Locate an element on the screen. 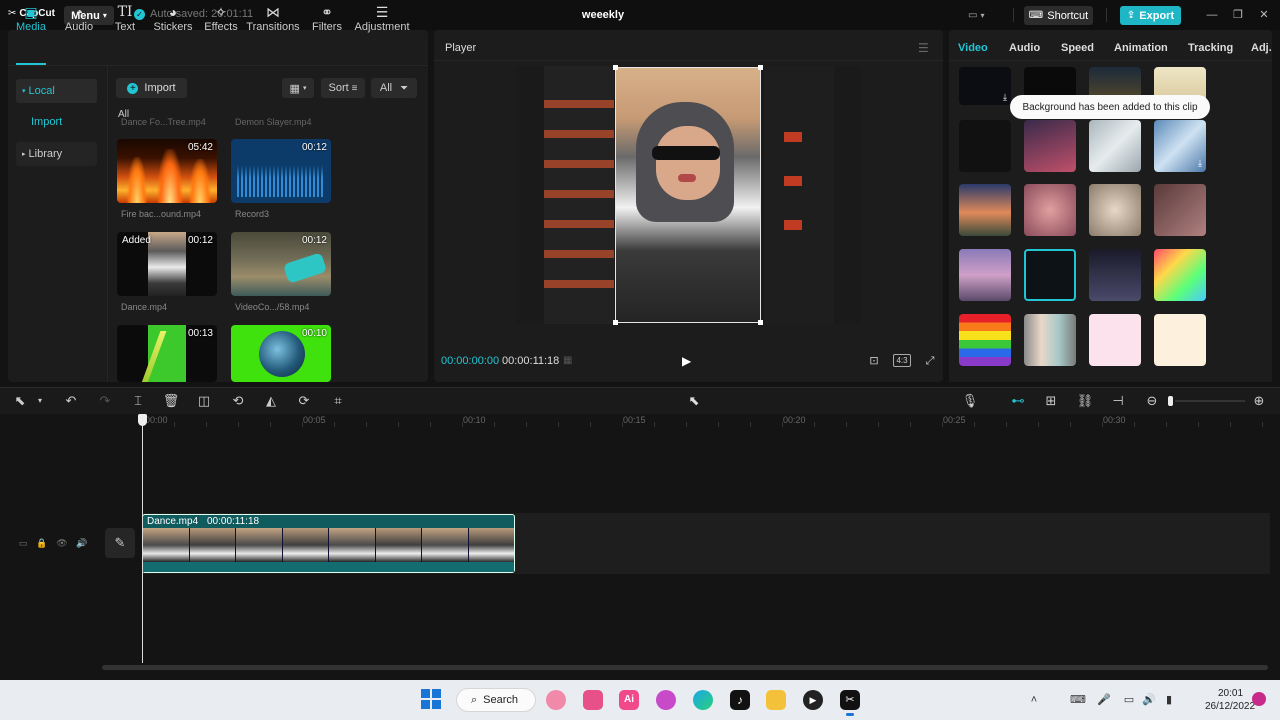 This screenshot has height=720, width=1280. app-icon-capcut: ✂ is located at coordinates (850, 700).